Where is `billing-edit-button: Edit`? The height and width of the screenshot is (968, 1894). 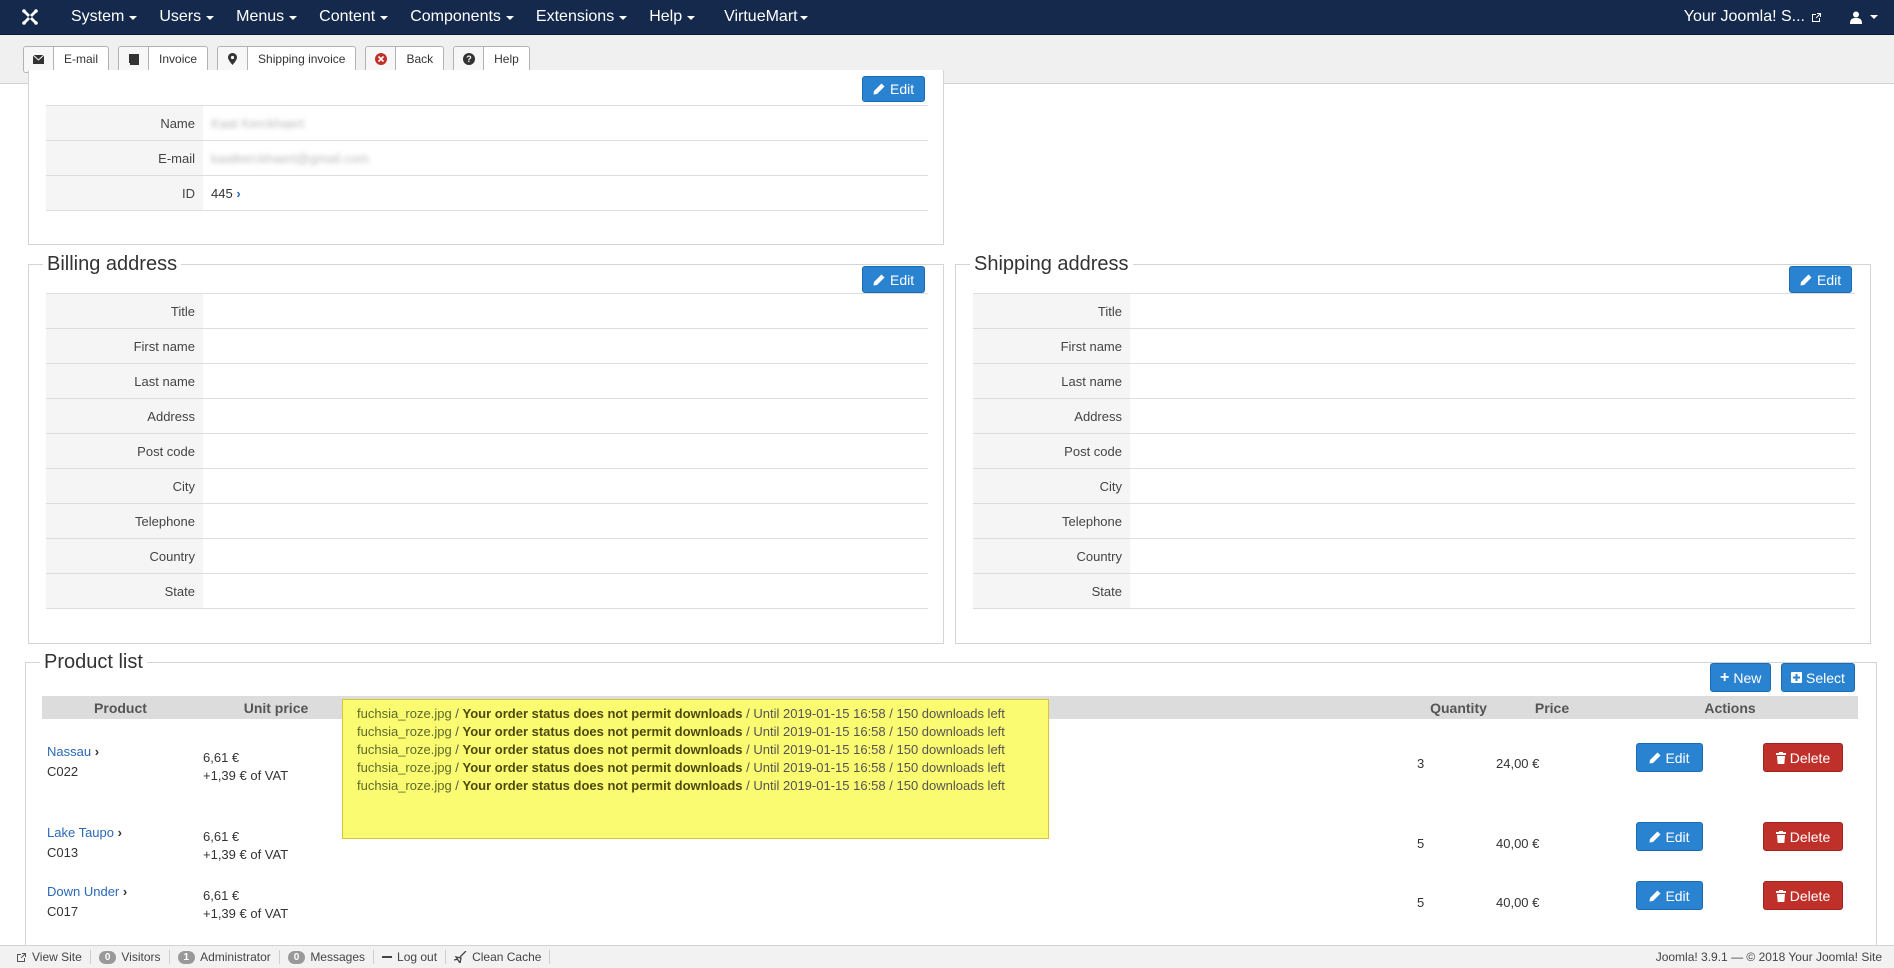 billing-edit-button: Edit is located at coordinates (894, 279).